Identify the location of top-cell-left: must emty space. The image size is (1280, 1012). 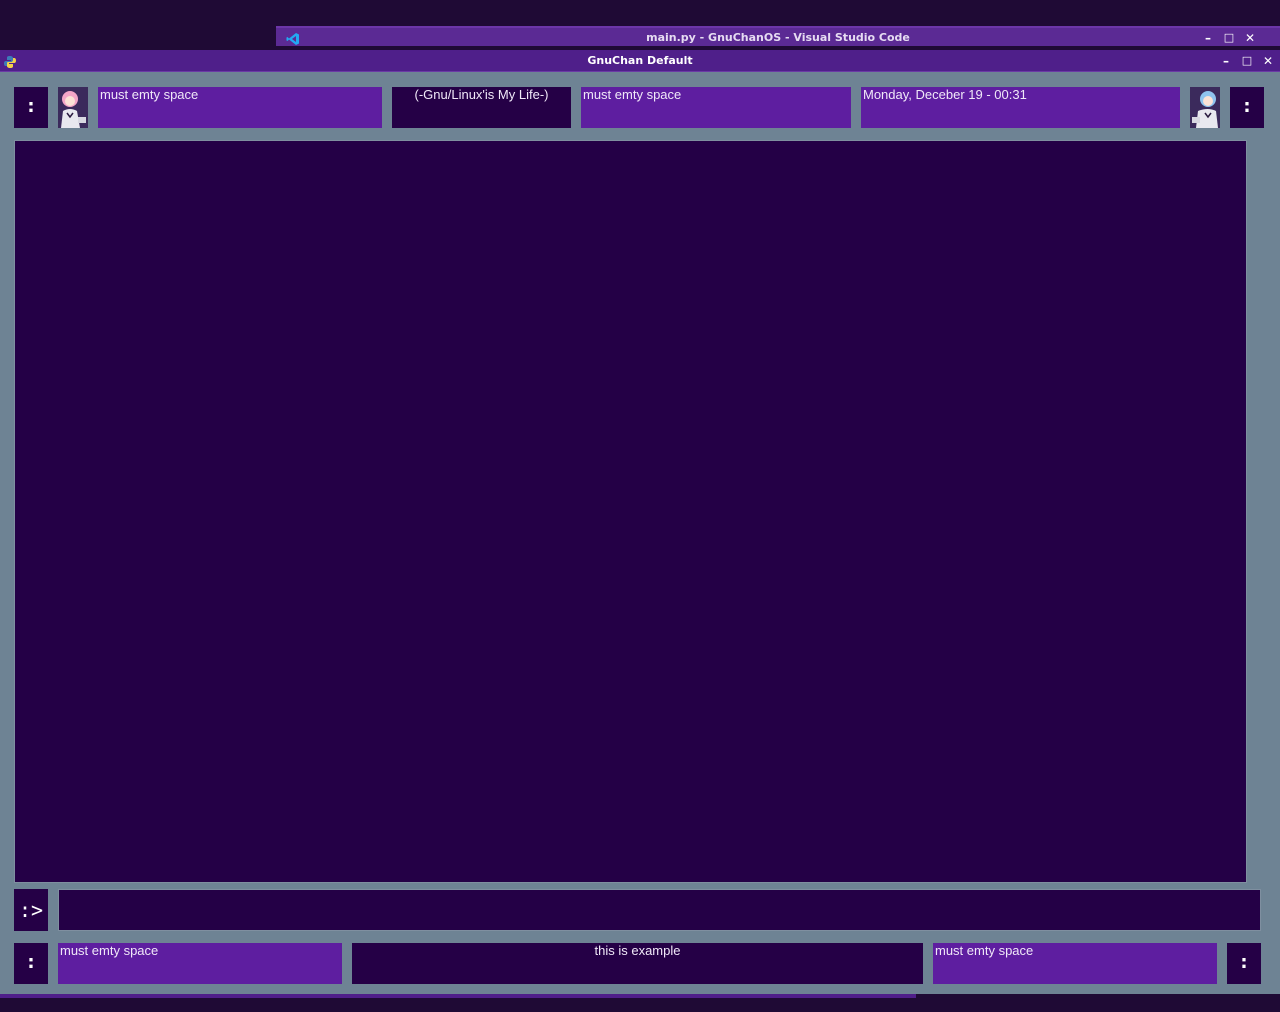
(240, 107).